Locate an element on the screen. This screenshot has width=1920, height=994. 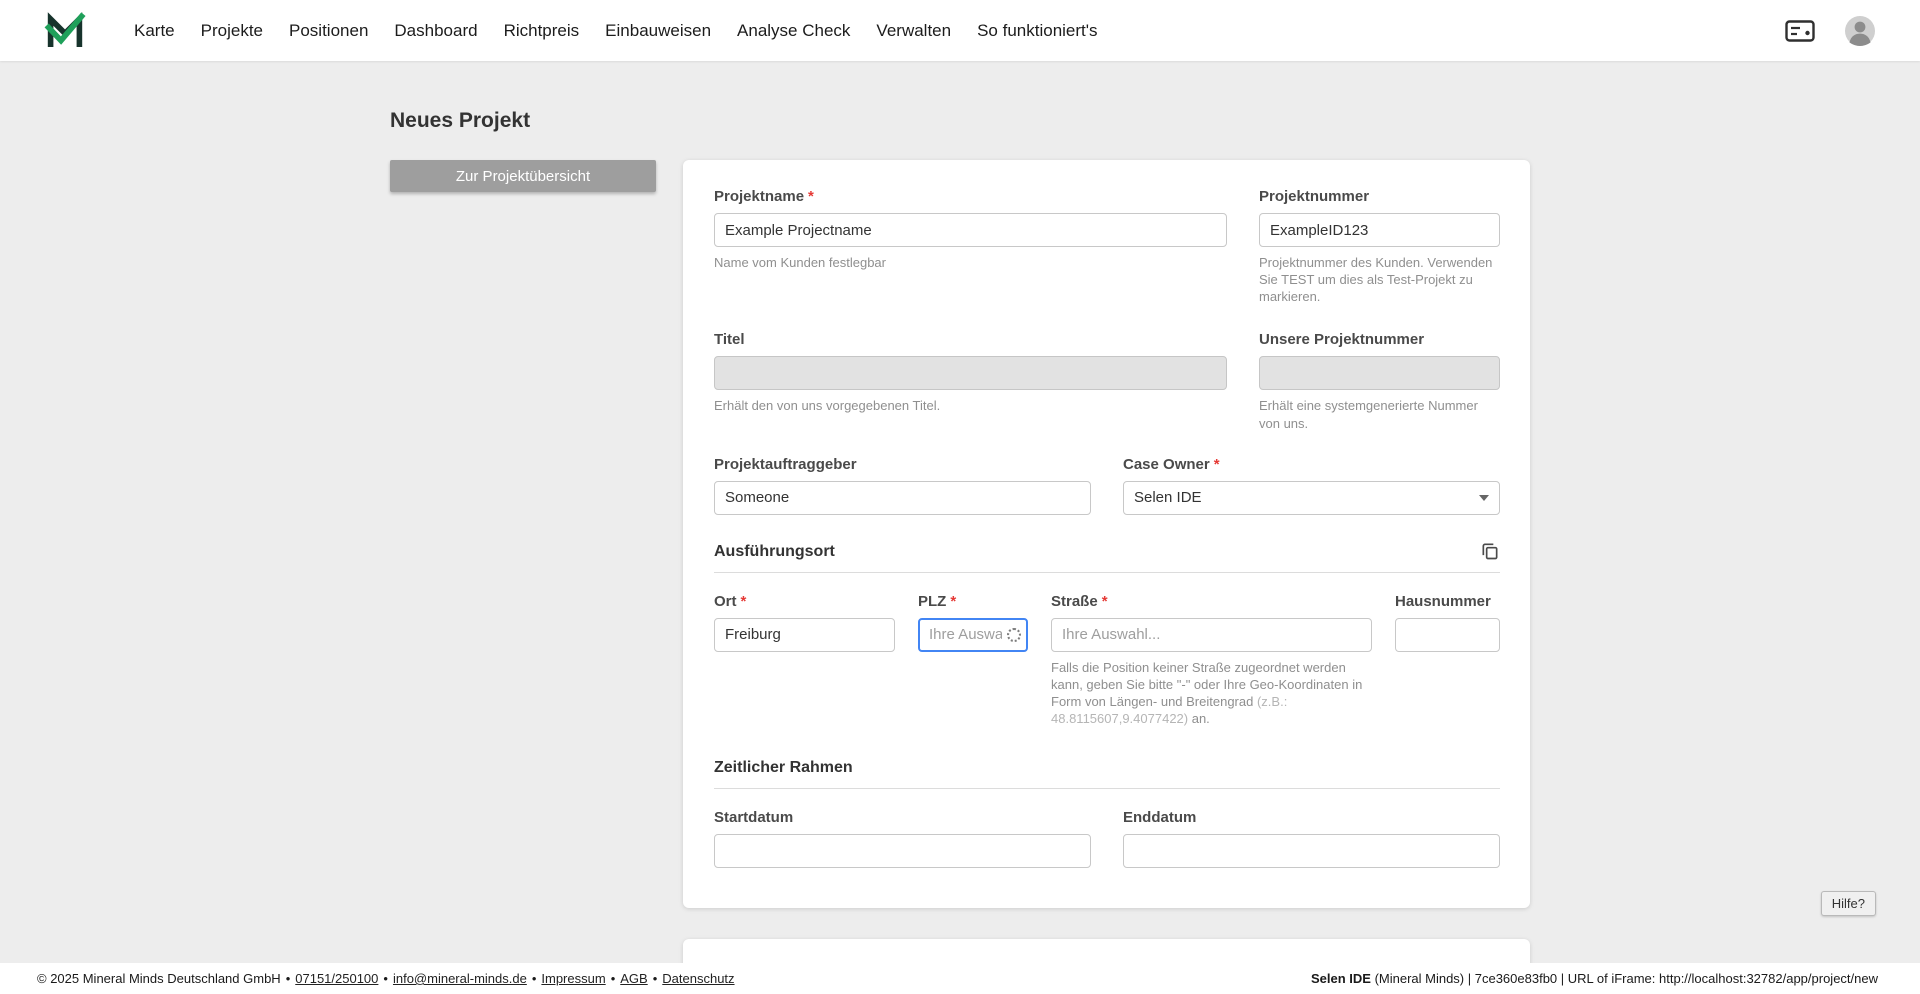
ort-label: Ort * is located at coordinates (804, 601).